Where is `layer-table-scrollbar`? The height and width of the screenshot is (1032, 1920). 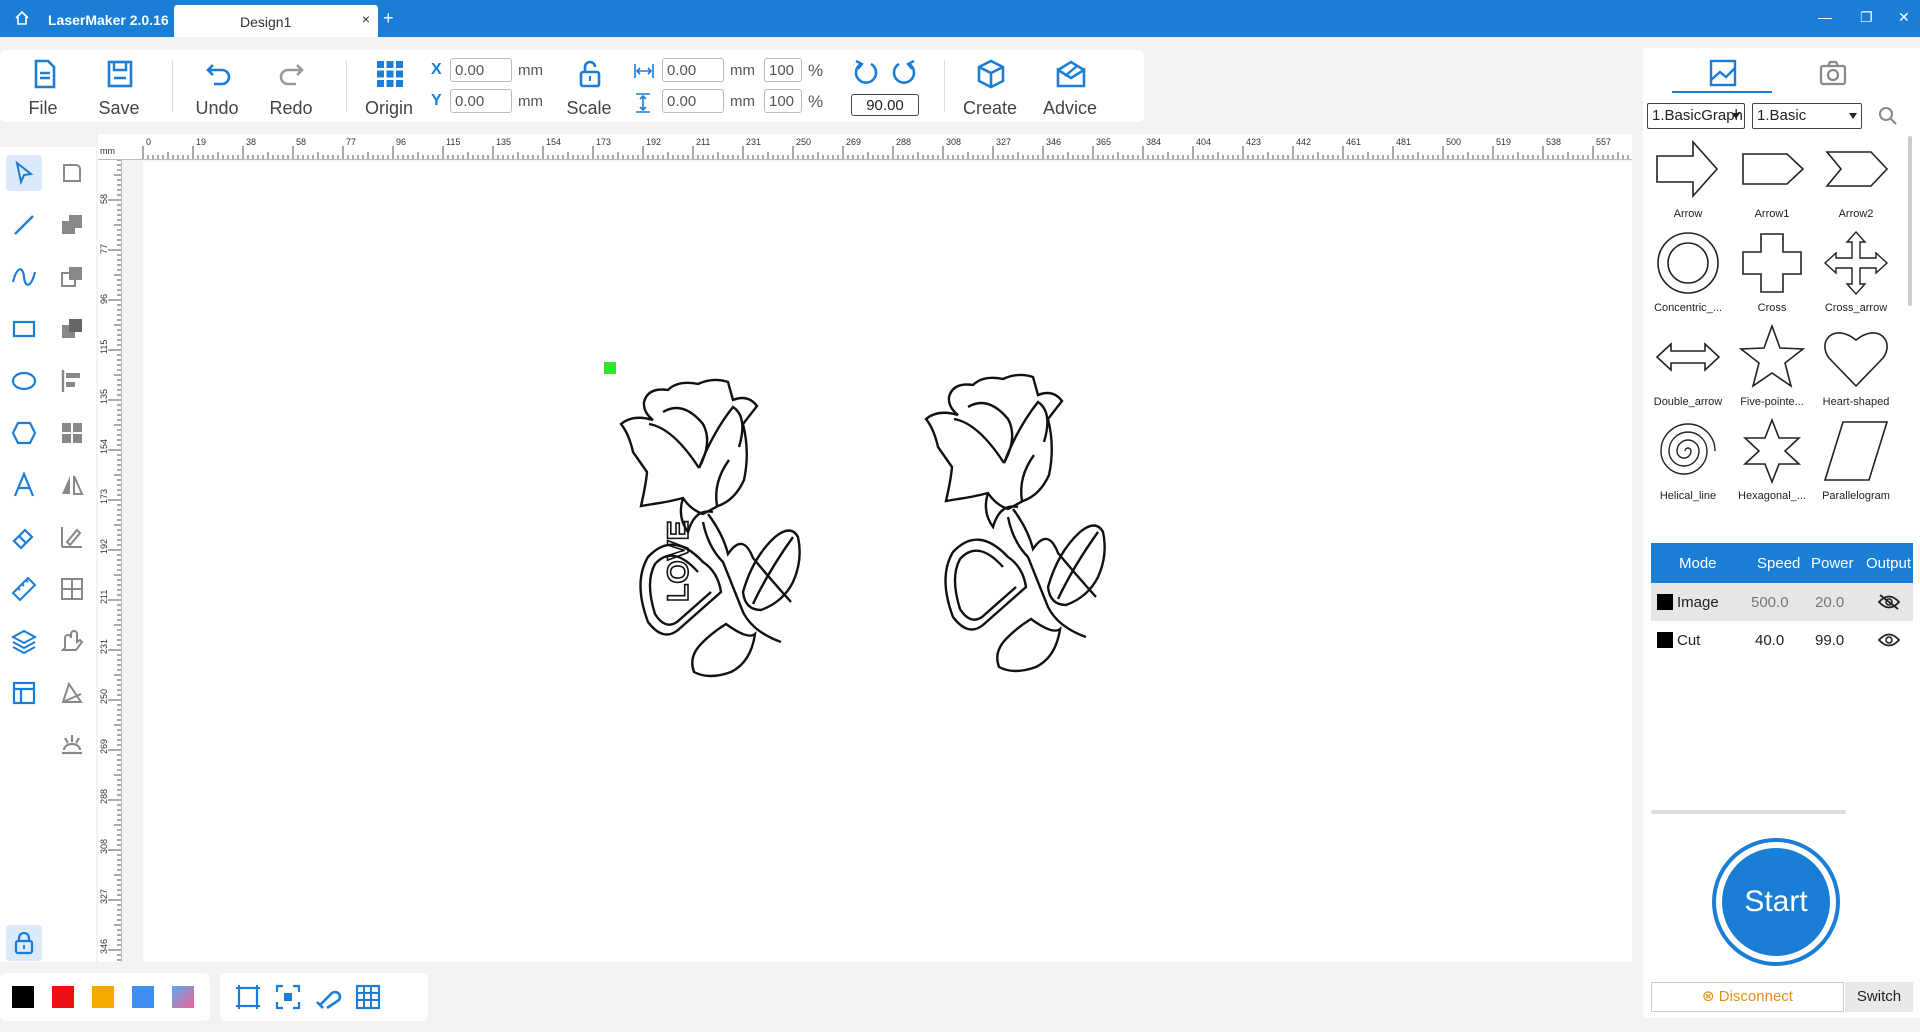
layer-table-scrollbar is located at coordinates (1748, 812).